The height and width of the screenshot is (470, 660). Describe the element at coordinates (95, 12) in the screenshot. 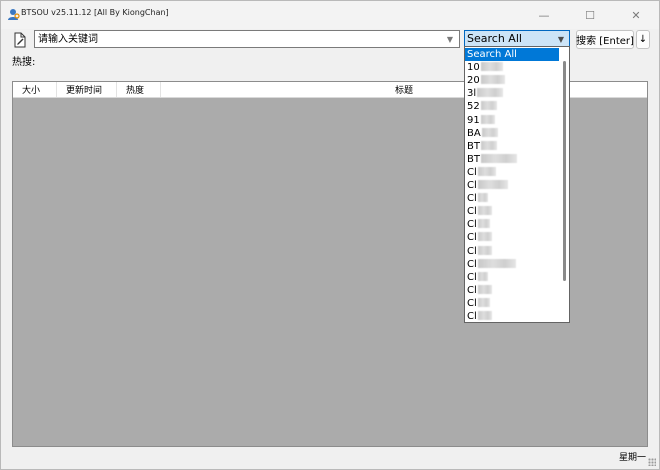

I see `window-title: BTSOU v25.11.12 [All By KiongChan]` at that location.